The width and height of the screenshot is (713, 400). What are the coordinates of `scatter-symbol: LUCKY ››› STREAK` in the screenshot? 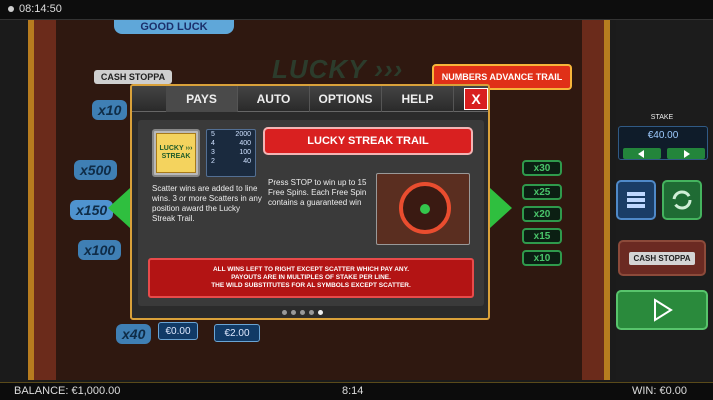 It's located at (176, 153).